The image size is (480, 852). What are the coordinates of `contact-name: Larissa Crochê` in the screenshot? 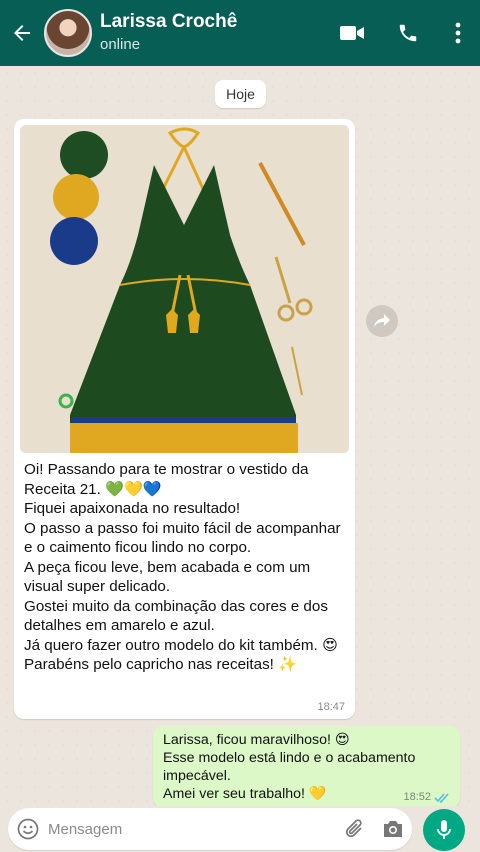 It's located at (169, 21).